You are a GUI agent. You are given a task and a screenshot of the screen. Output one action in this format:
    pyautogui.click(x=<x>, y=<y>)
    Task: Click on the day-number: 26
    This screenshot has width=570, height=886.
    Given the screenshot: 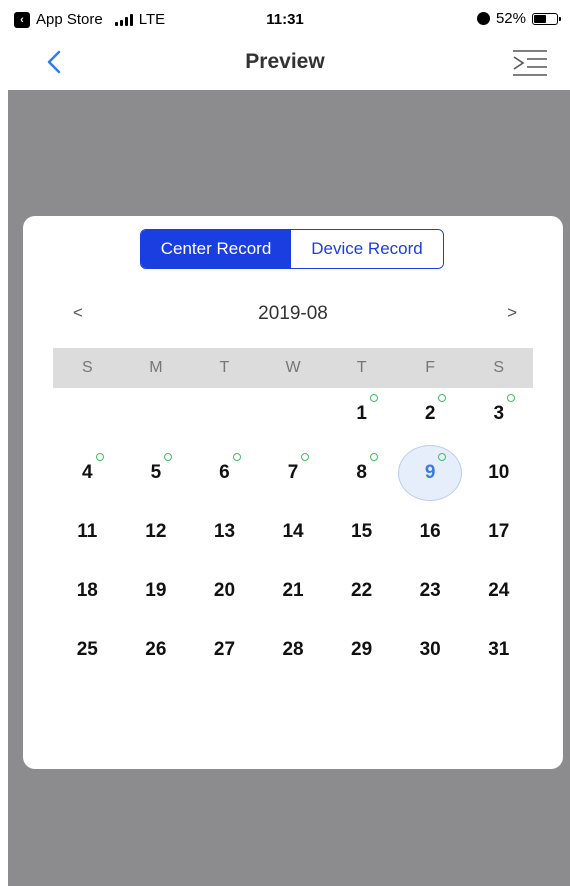 What is the action you would take?
    pyautogui.click(x=156, y=649)
    